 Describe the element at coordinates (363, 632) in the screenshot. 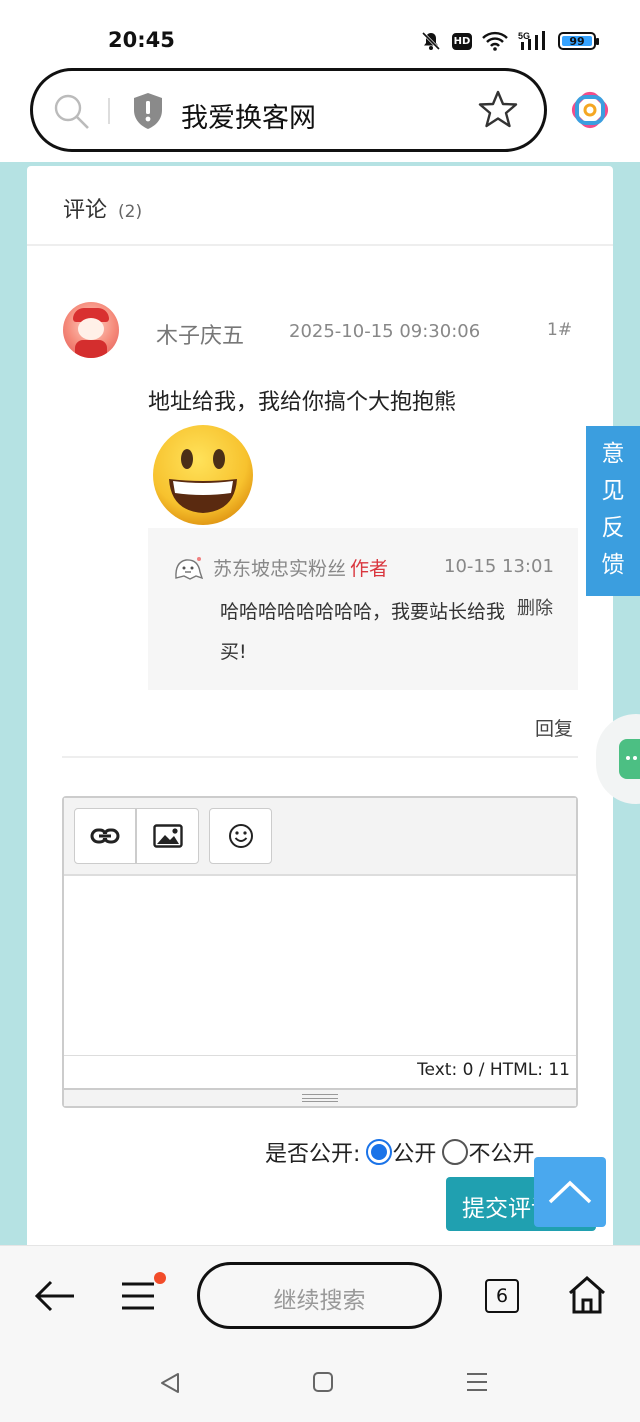

I see `reply-text: 哈哈哈哈哈哈哈哈，我要站长给我买!` at that location.